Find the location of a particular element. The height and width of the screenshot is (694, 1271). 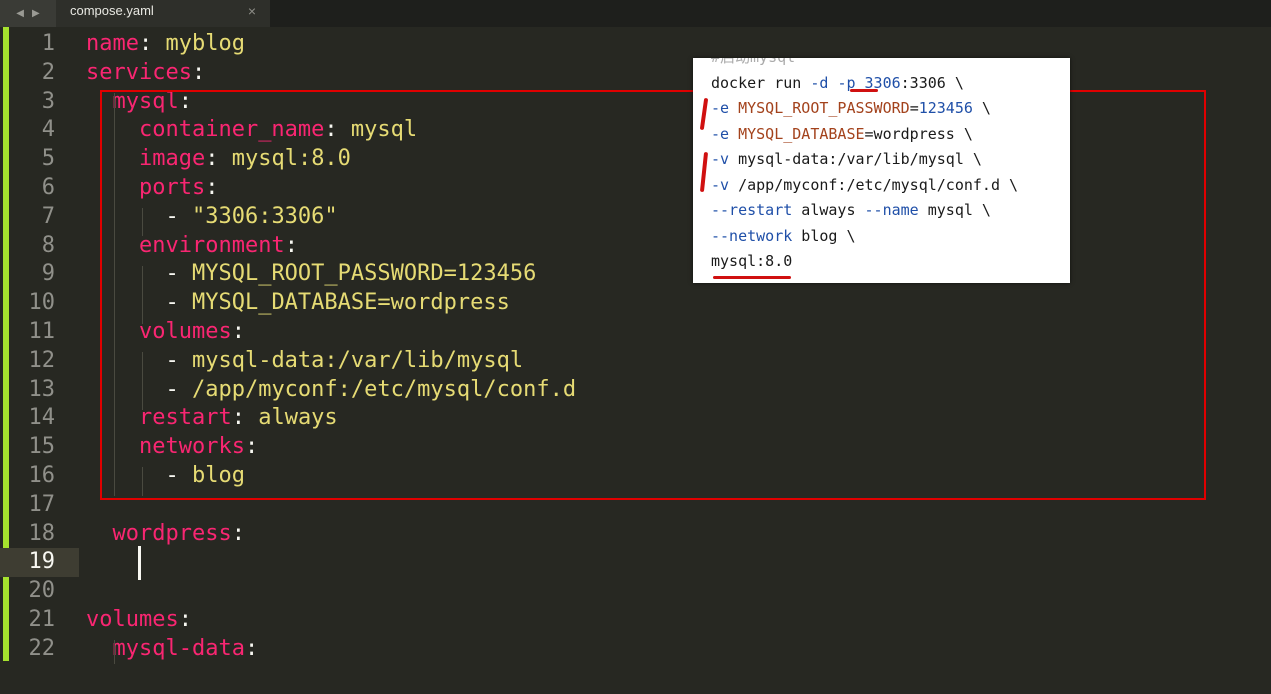

code-line: 20 is located at coordinates (635, 591).